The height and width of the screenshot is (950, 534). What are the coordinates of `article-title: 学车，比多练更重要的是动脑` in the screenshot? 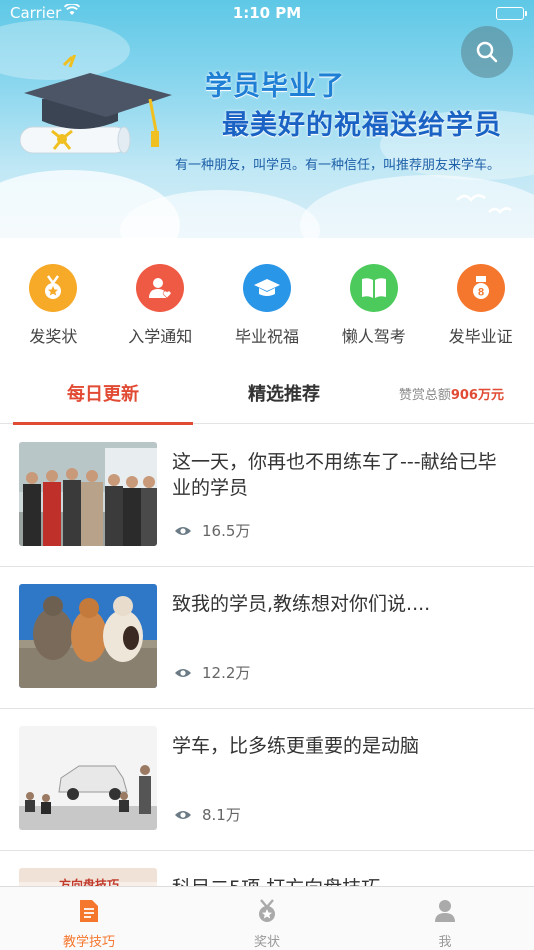 It's located at (296, 746).